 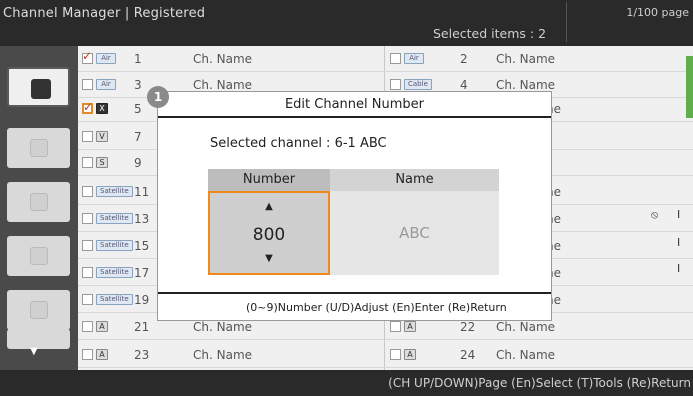 What do you see at coordinates (354, 105) in the screenshot?
I see `dialog-title: Edit Channel Number` at bounding box center [354, 105].